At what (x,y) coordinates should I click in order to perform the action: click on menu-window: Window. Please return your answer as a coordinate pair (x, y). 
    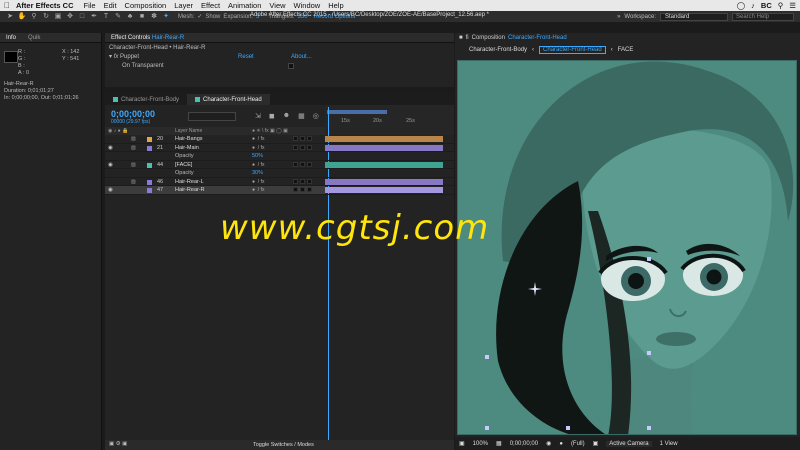
    Looking at the image, I should click on (307, 5).